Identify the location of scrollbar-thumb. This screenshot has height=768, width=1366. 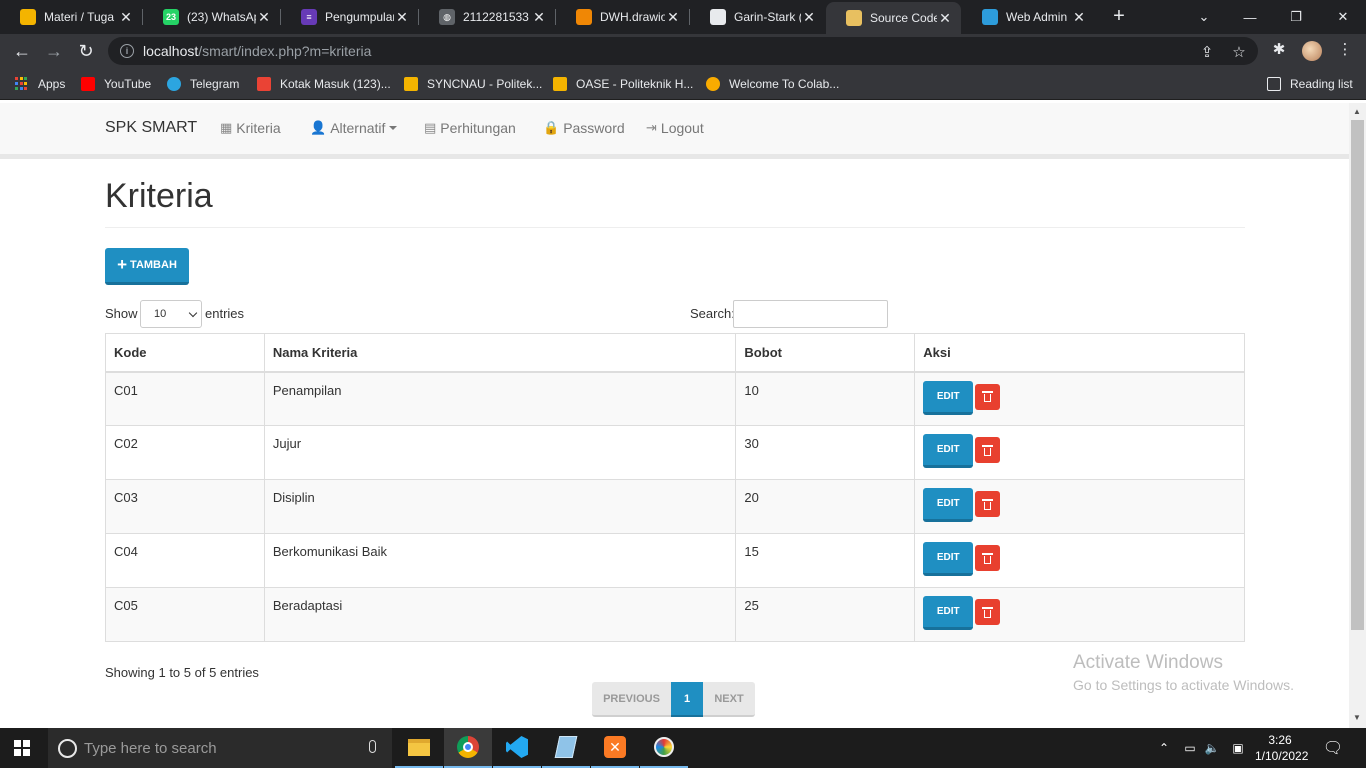
(1357, 375).